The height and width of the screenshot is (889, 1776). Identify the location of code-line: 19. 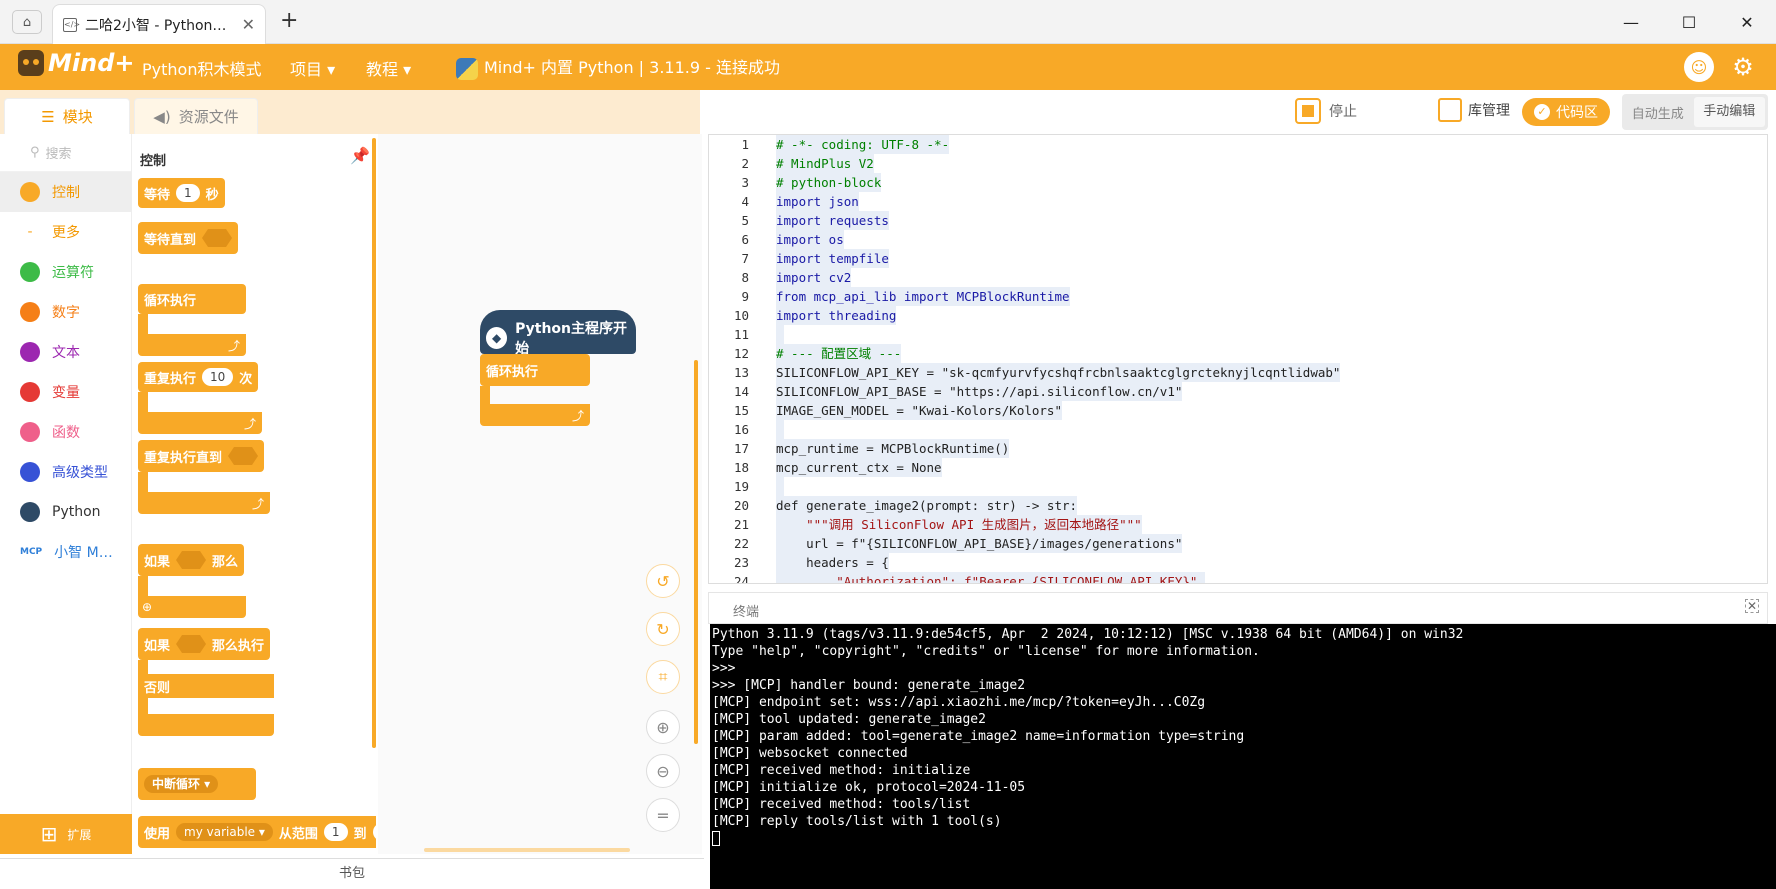
(1238, 486).